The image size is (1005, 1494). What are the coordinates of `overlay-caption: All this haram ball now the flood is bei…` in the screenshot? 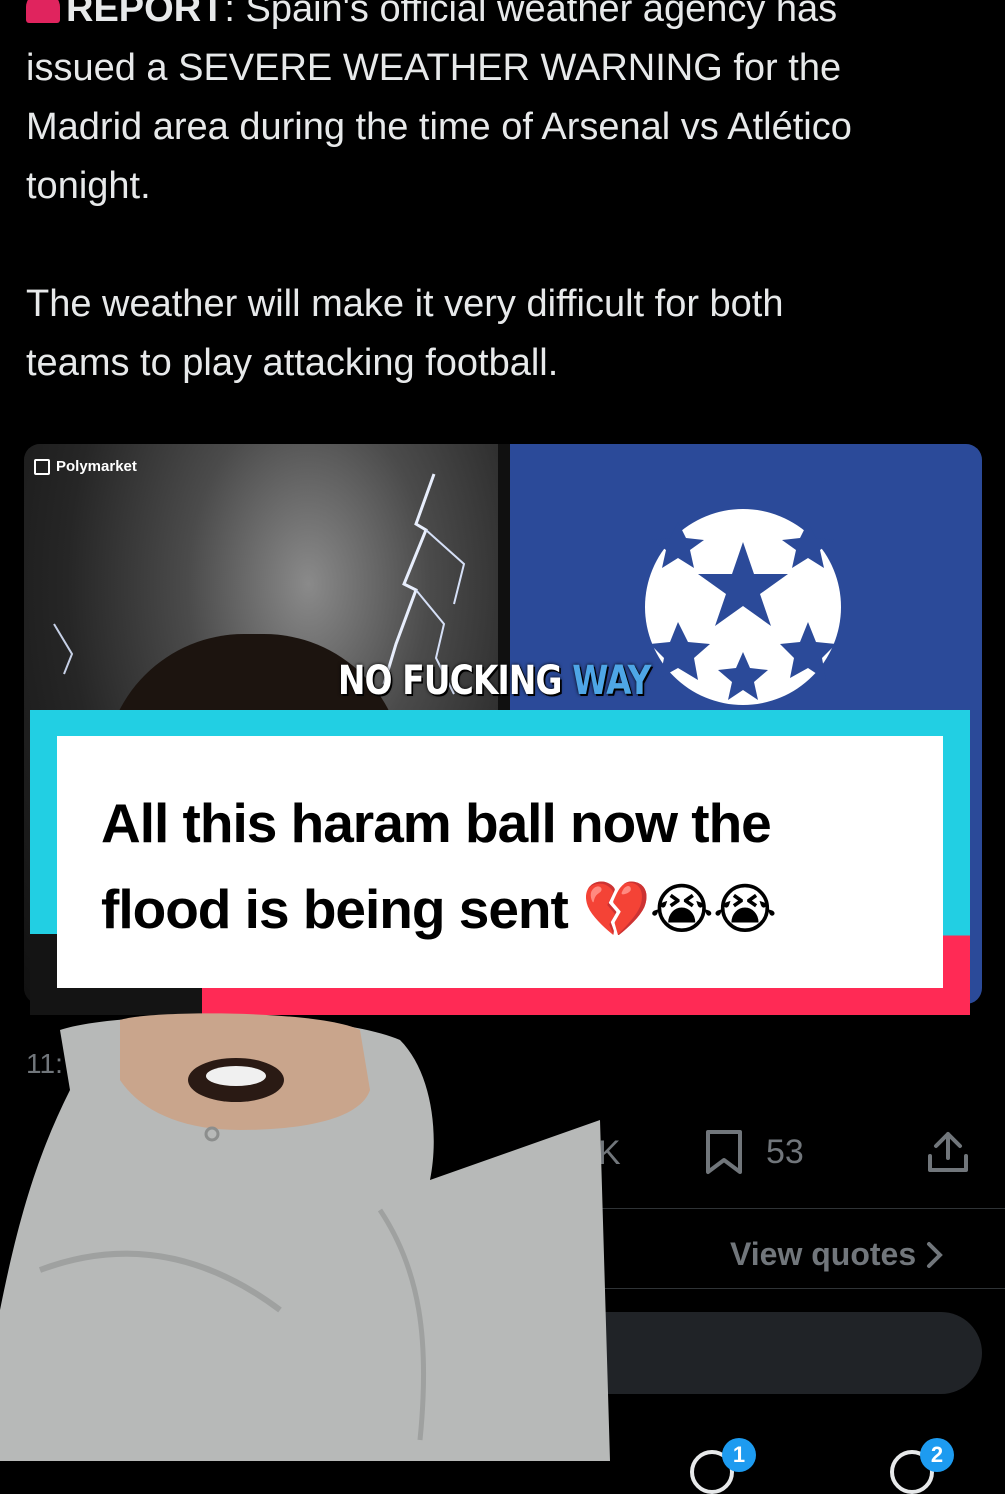 It's located at (500, 862).